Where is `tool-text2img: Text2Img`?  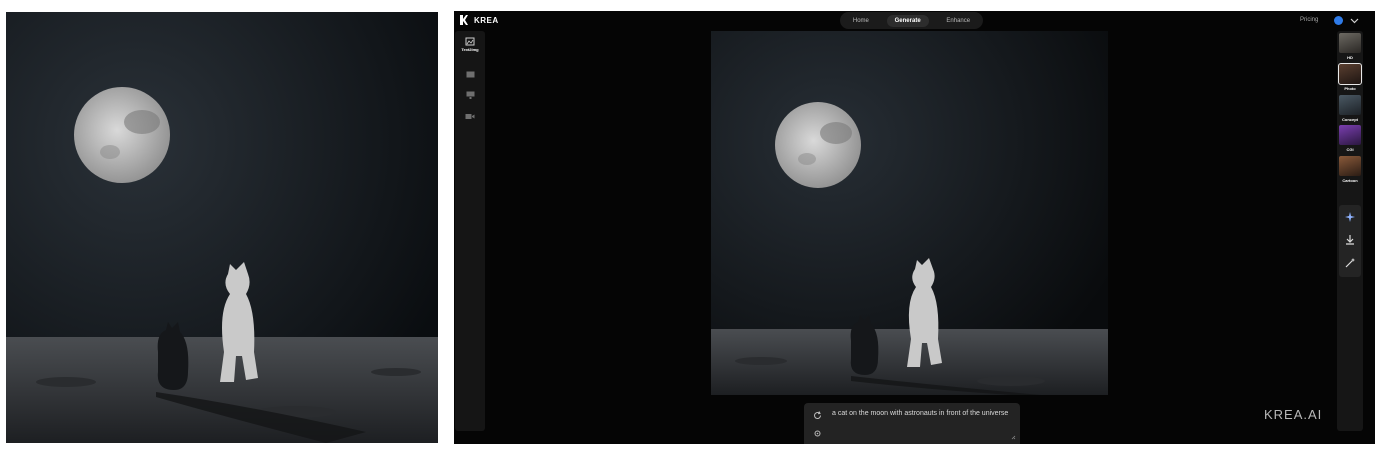 tool-text2img: Text2Img is located at coordinates (470, 43).